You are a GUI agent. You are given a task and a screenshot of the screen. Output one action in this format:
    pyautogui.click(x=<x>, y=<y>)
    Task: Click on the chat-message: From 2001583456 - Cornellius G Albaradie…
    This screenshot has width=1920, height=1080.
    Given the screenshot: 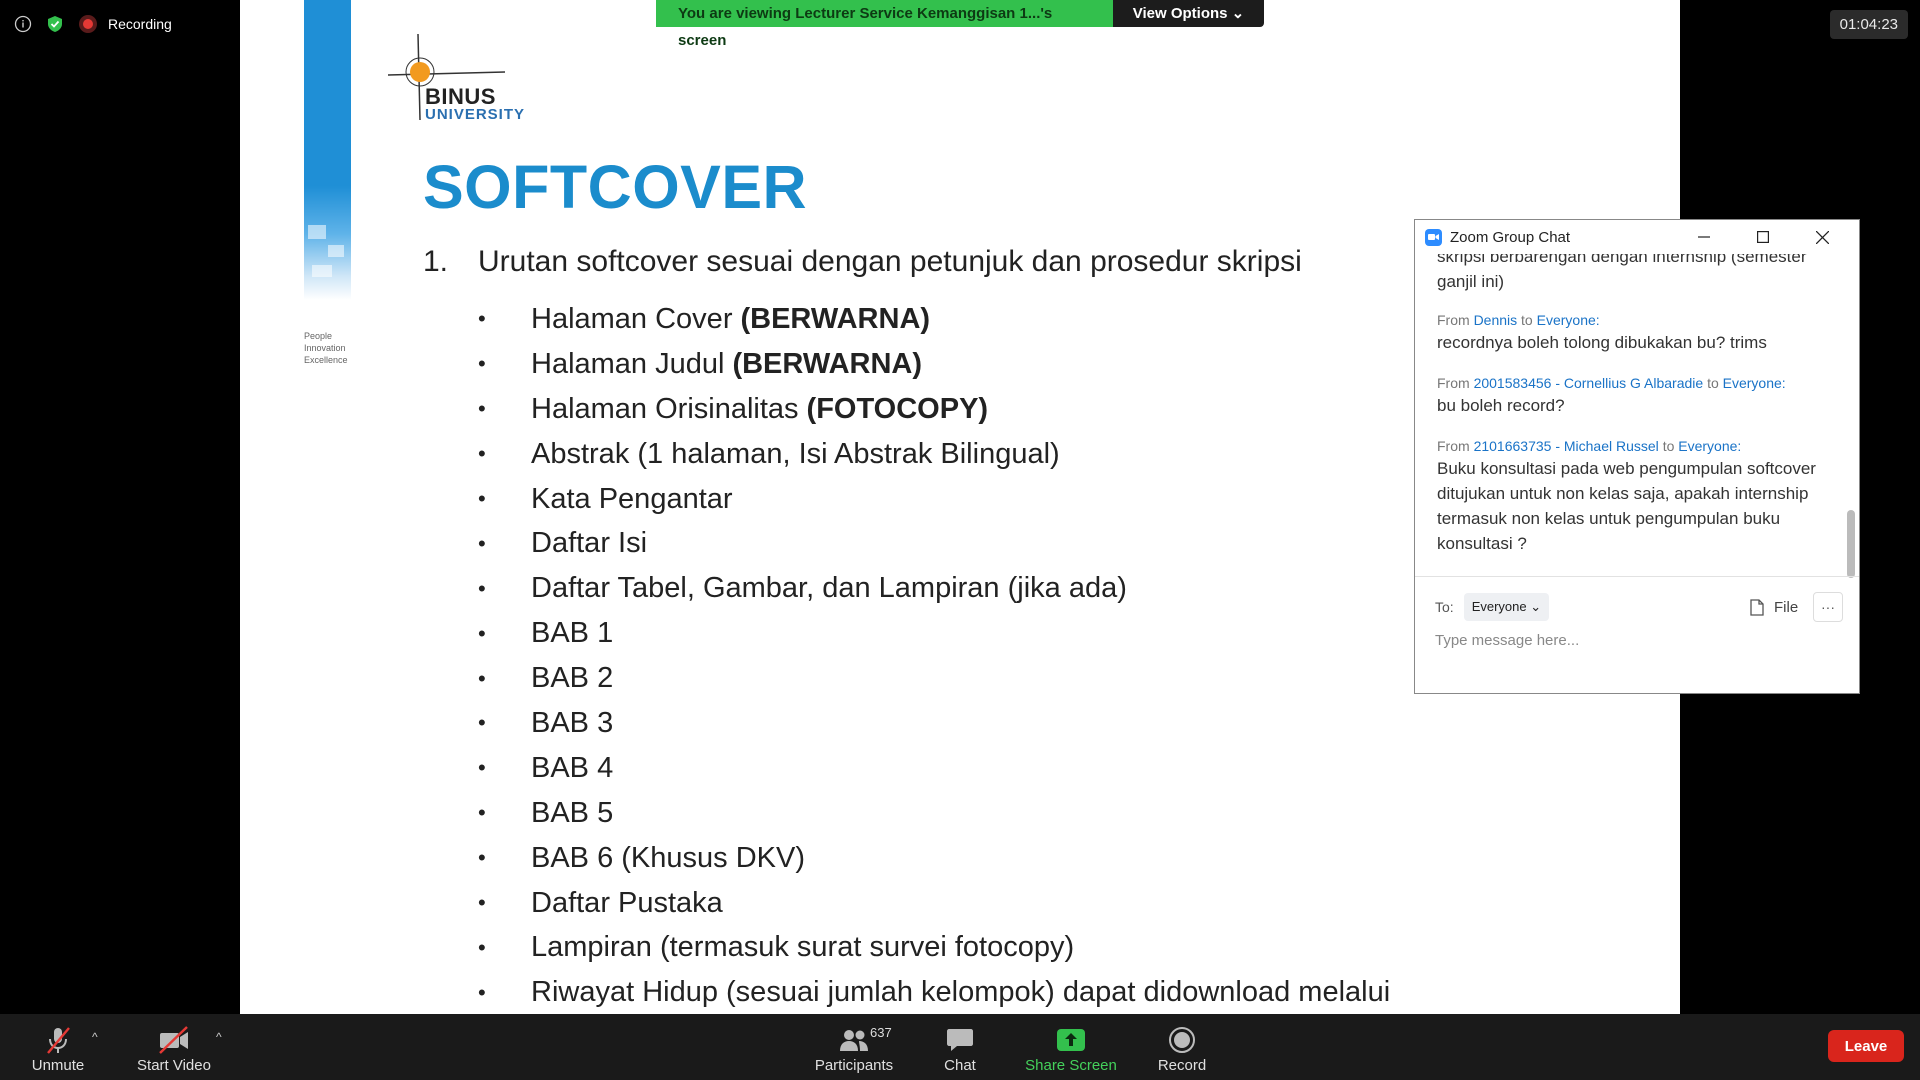 What is the action you would take?
    pyautogui.click(x=1629, y=396)
    